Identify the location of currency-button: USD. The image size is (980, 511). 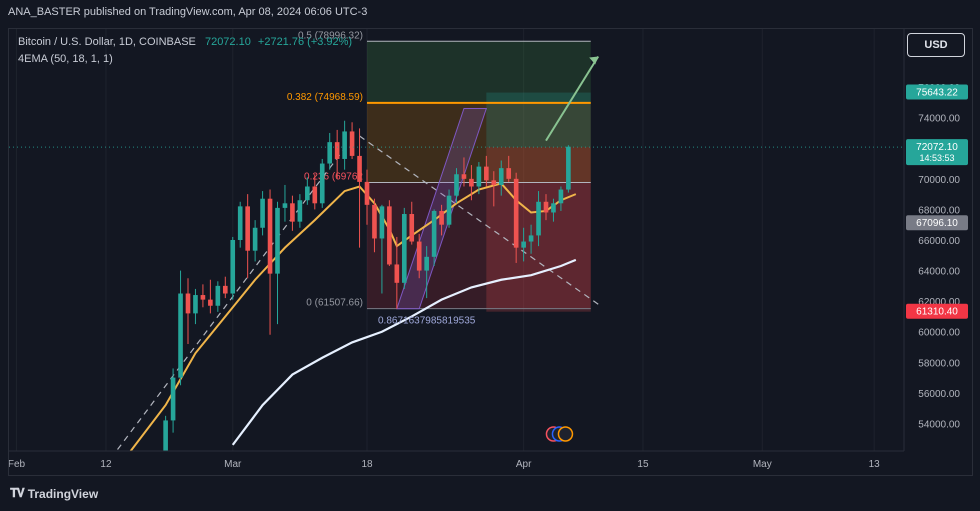
(936, 45).